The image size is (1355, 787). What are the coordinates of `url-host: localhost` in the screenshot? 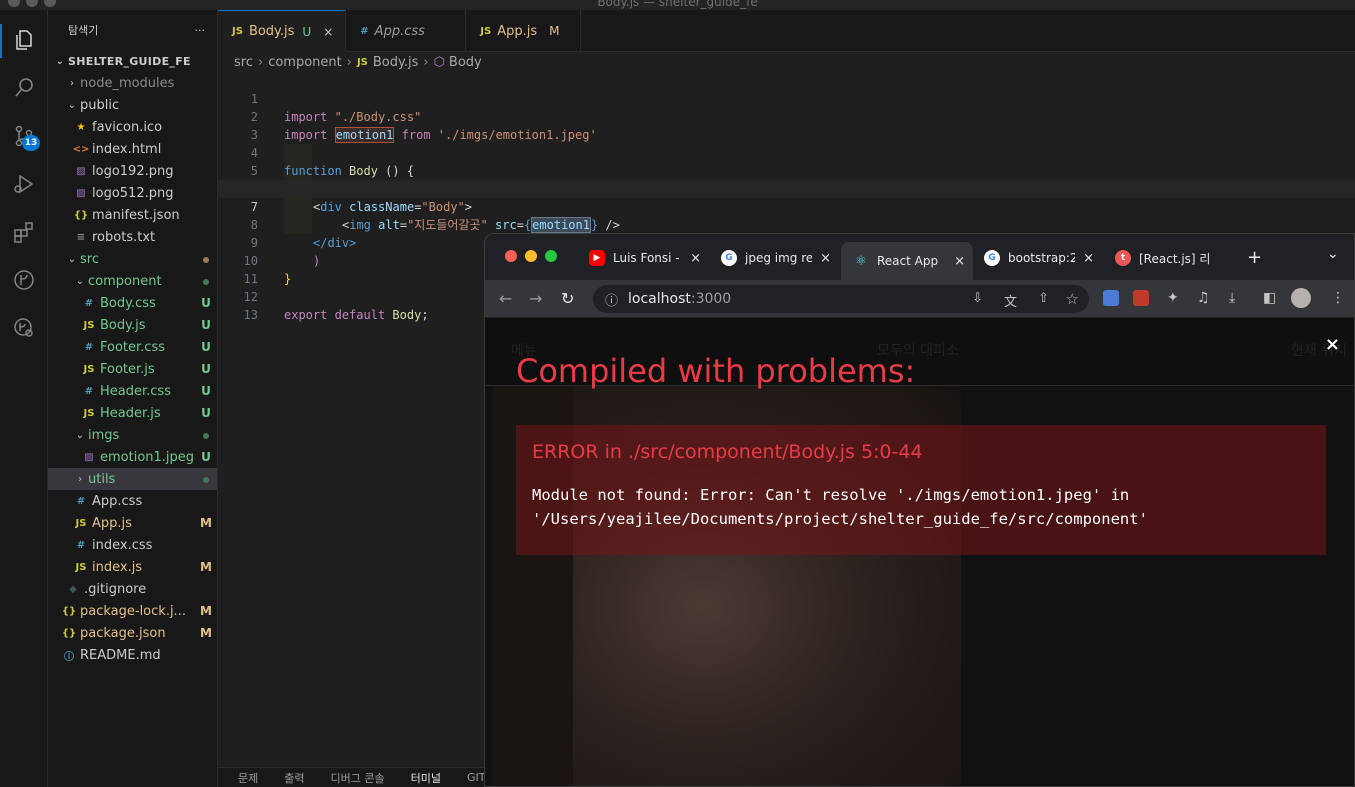 It's located at (659, 299).